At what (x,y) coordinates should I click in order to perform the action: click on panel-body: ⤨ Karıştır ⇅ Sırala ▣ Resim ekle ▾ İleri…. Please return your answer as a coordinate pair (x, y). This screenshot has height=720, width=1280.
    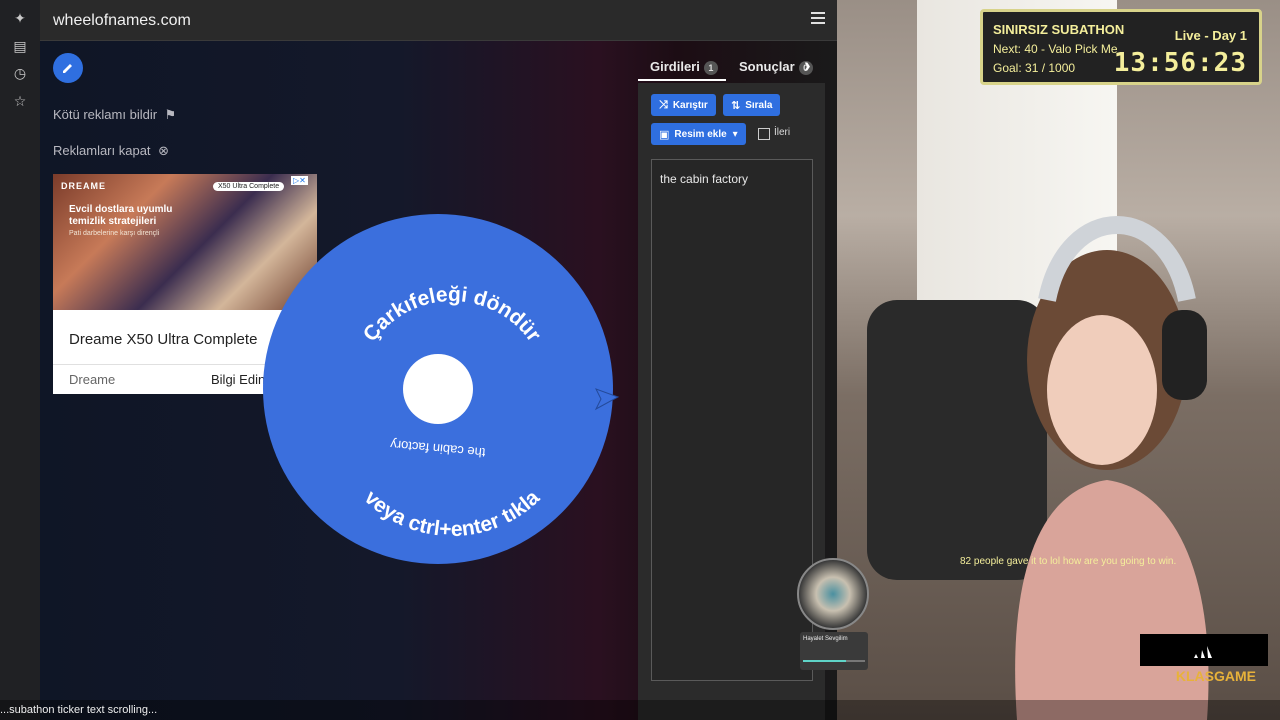
    Looking at the image, I should click on (731, 401).